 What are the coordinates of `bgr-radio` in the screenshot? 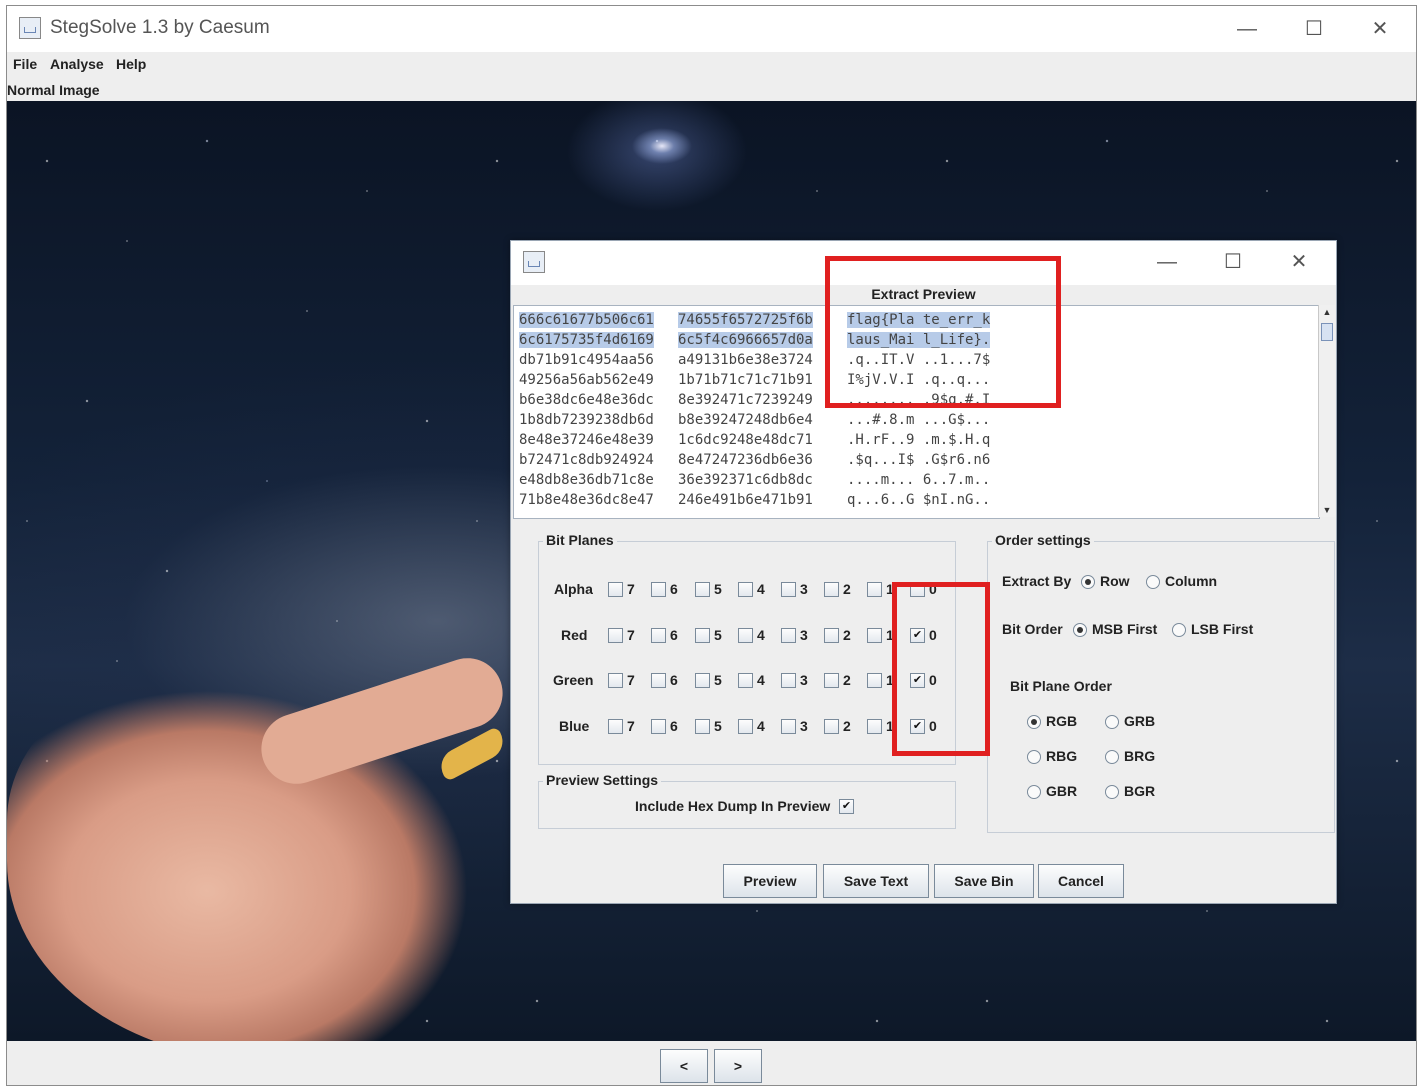 It's located at (1112, 792).